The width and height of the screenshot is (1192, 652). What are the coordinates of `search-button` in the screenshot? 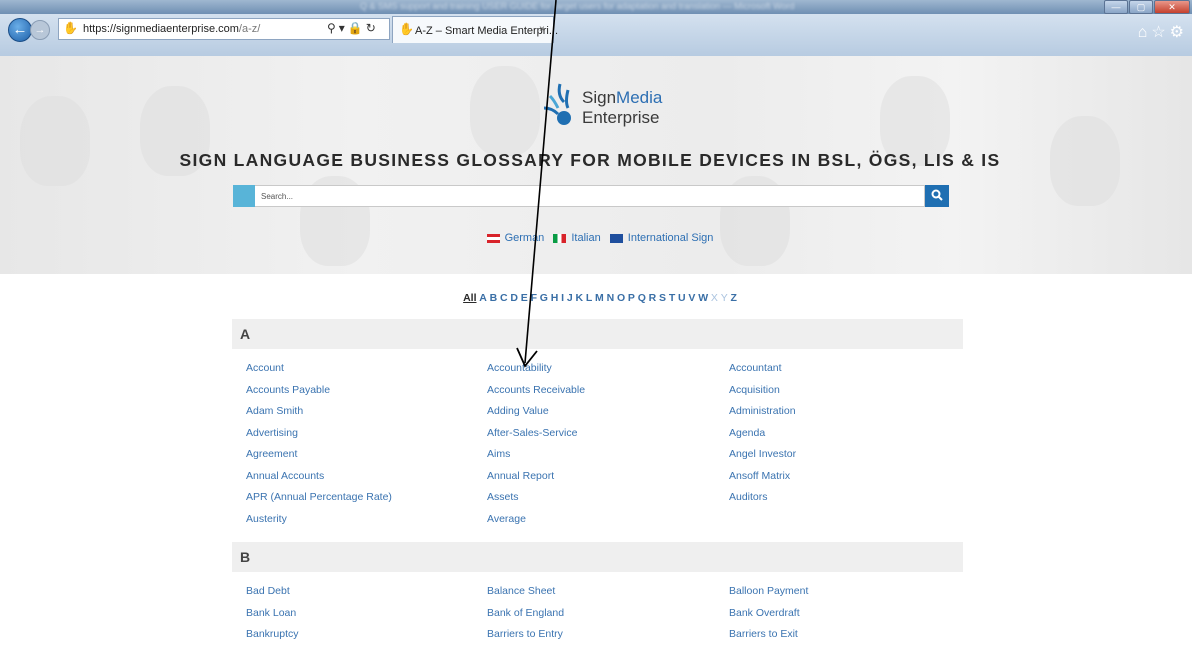 It's located at (937, 196).